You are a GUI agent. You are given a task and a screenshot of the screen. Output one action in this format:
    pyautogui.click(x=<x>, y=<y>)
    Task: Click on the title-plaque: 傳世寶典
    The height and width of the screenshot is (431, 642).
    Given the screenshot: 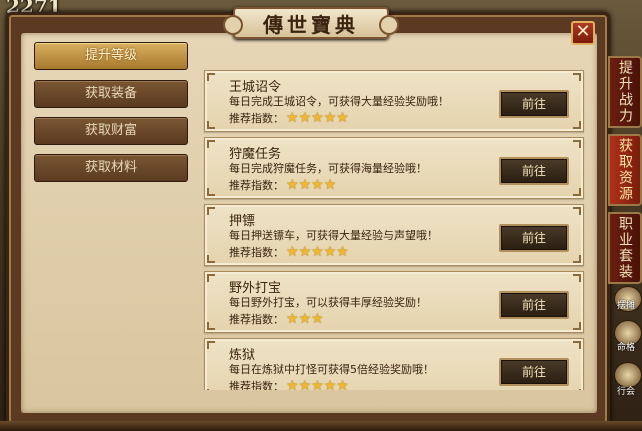 What is the action you would take?
    pyautogui.click(x=311, y=23)
    